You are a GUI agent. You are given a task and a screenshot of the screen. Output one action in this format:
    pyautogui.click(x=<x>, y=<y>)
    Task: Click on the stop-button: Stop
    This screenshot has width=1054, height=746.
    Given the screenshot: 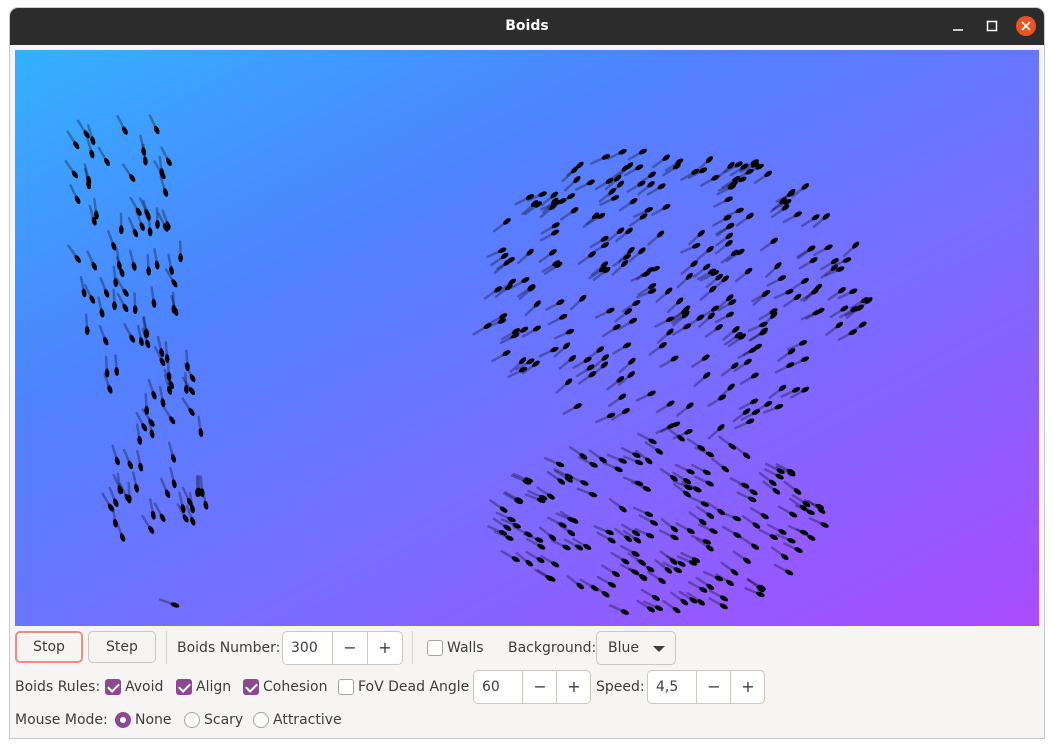 What is the action you would take?
    pyautogui.click(x=49, y=647)
    